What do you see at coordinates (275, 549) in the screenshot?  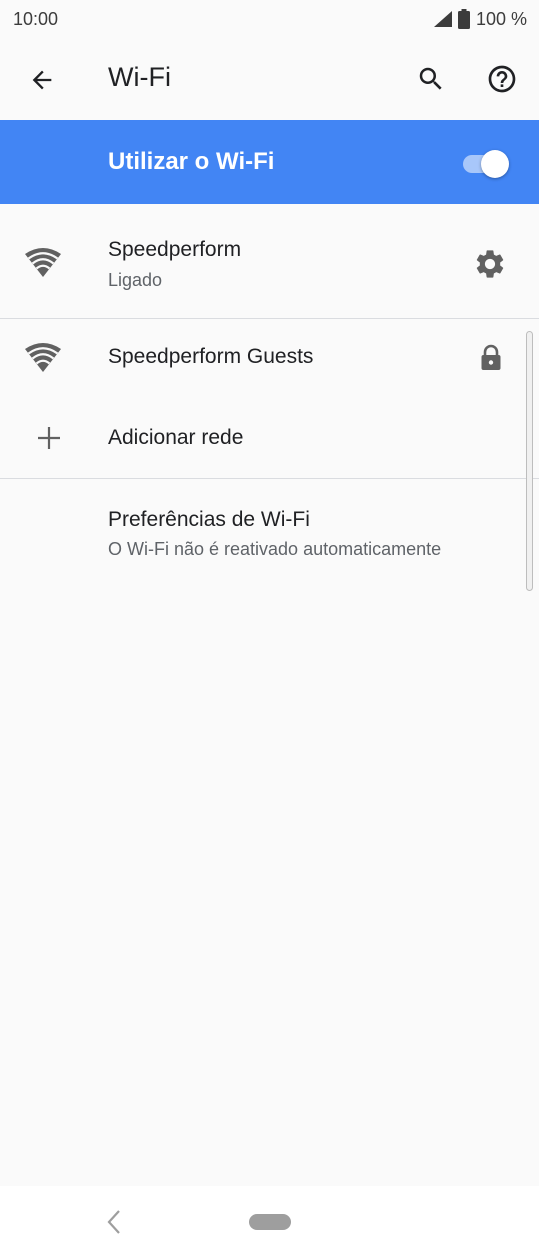 I see `wifi-preferences-summary: O Wi-Fi não é reativado automaticamente` at bounding box center [275, 549].